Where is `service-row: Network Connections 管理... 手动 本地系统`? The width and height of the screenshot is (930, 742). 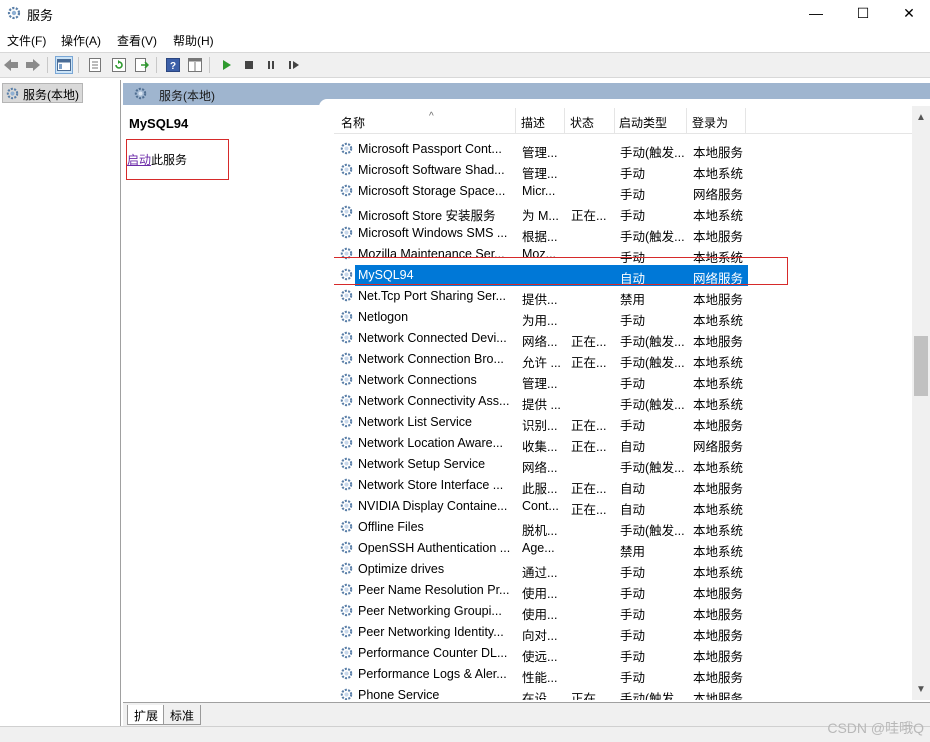 service-row: Network Connections 管理... 手动 本地系统 is located at coordinates (623, 380).